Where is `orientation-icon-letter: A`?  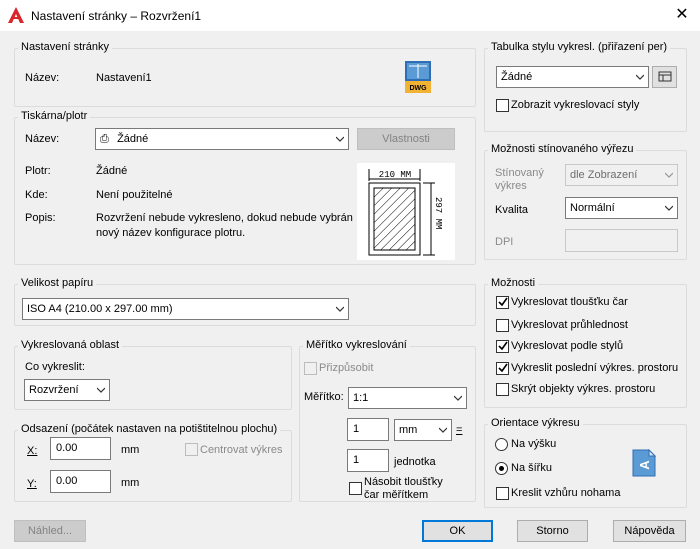
orientation-icon-letter: A is located at coordinates (644, 465).